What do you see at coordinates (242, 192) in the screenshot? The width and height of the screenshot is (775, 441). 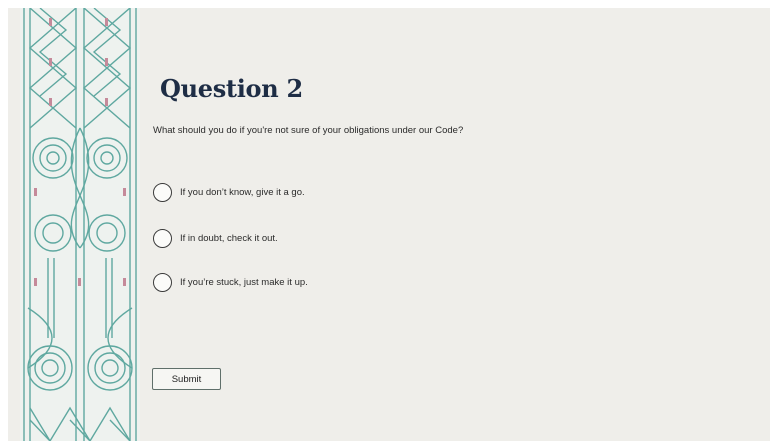 I see `answer-option-label: If you don’t know, give it a go.` at bounding box center [242, 192].